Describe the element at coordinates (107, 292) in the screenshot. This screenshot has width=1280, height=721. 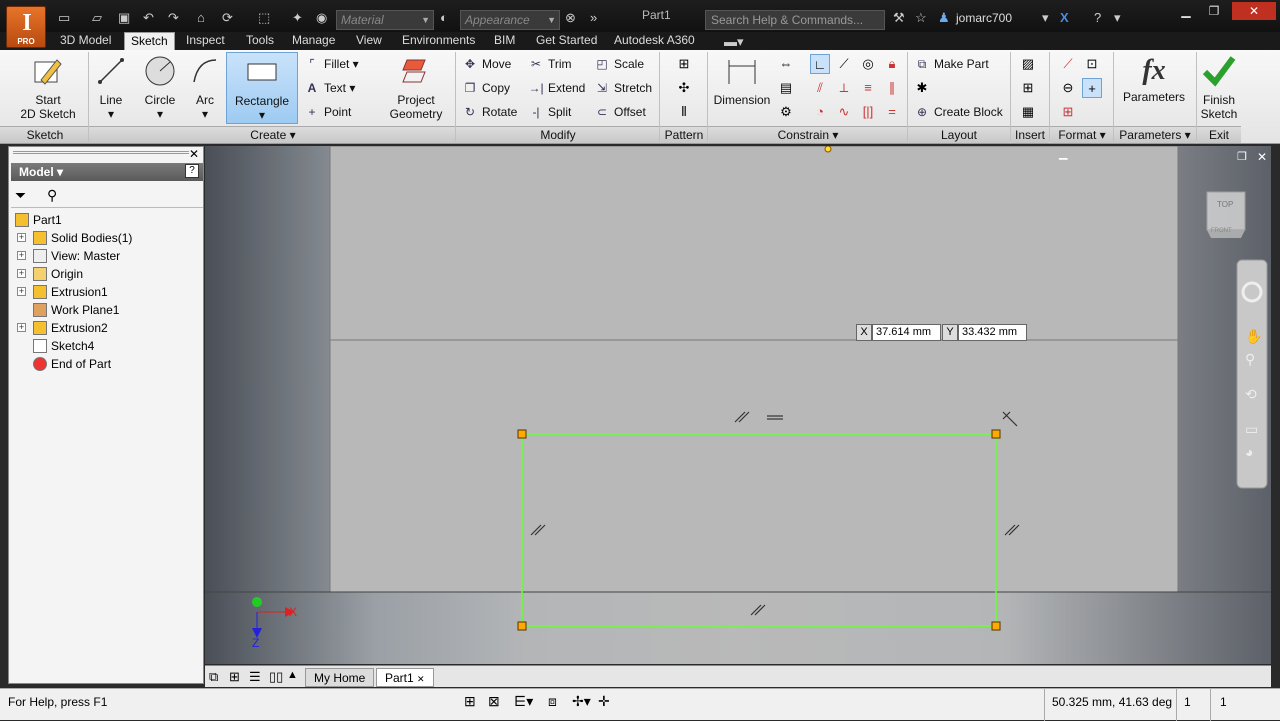
I see `tree-node: + Extrusion1` at that location.